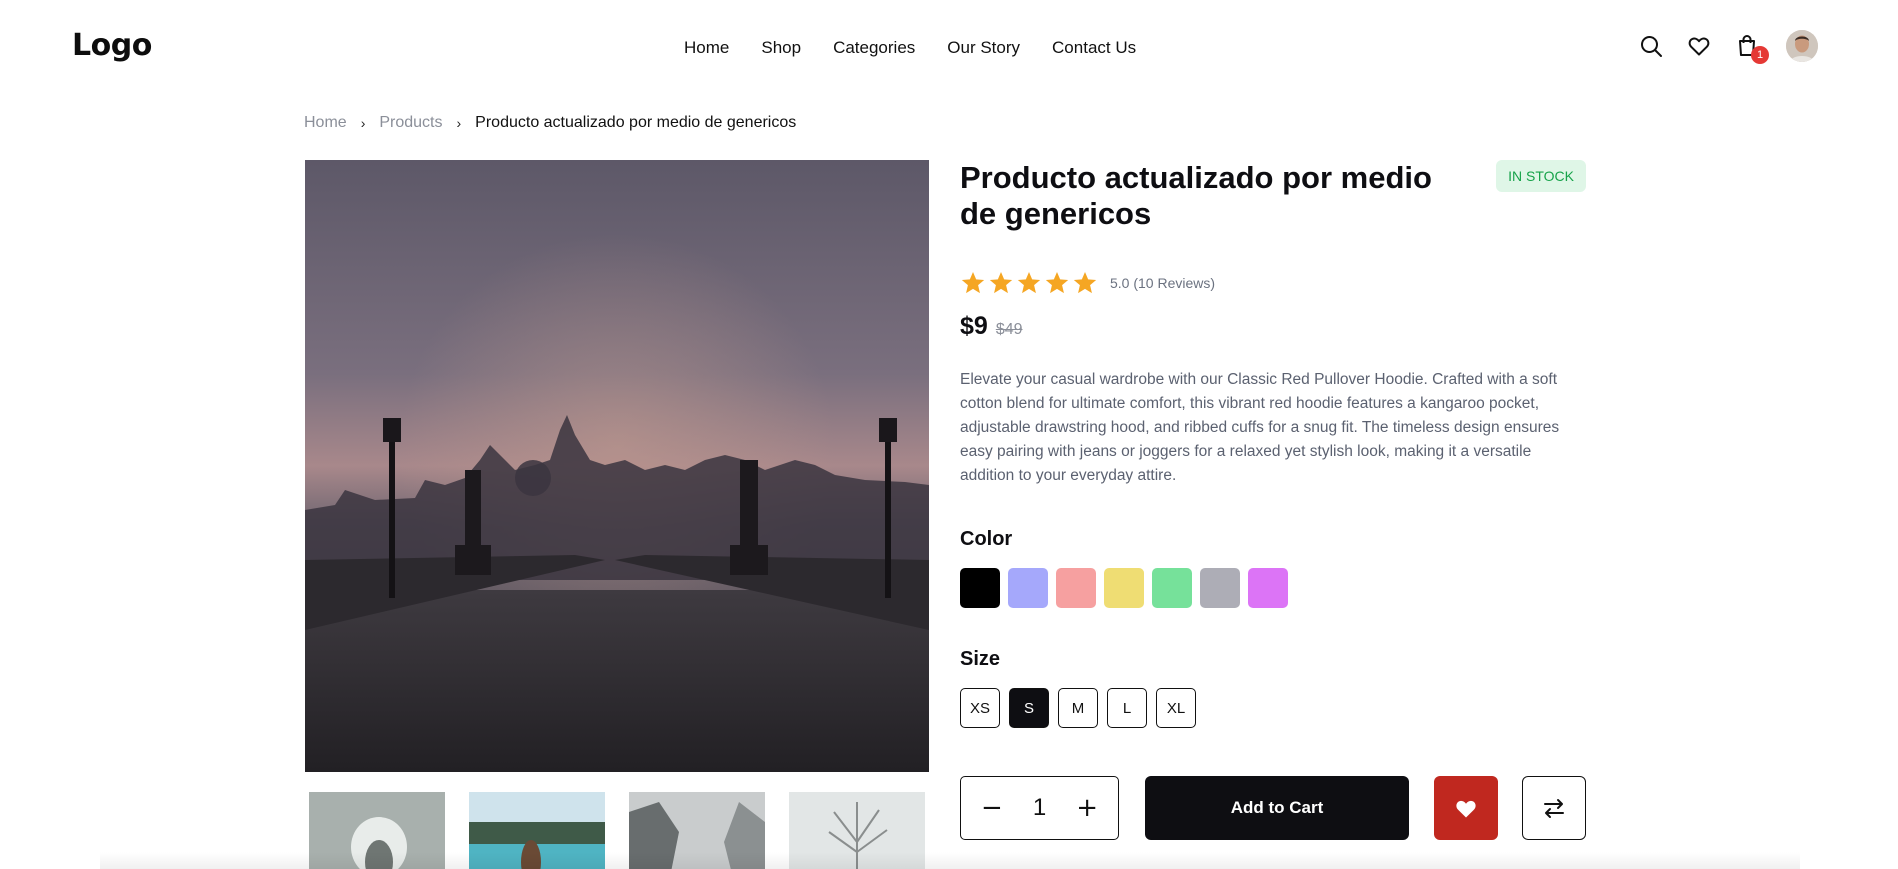  I want to click on add-to-cart-button: Add to Cart, so click(1277, 808).